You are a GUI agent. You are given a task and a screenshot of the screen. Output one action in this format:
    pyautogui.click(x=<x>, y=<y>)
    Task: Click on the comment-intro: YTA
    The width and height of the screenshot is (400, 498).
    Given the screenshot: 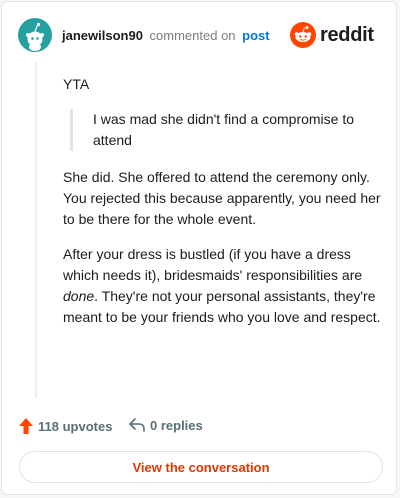 What is the action you would take?
    pyautogui.click(x=76, y=84)
    